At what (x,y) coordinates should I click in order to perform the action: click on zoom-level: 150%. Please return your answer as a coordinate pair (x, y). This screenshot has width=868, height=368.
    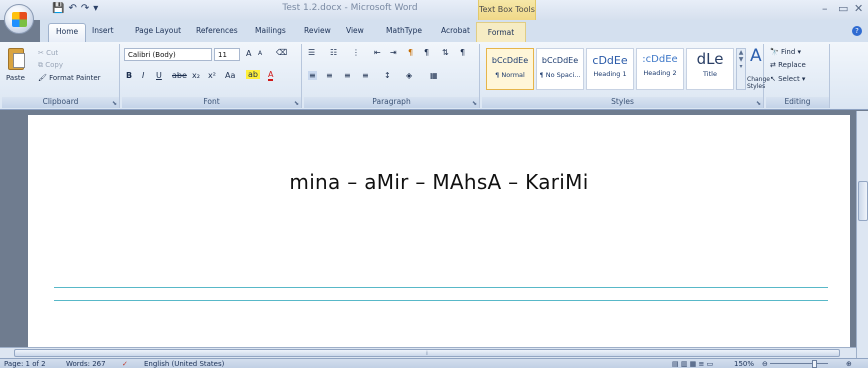
    Looking at the image, I should click on (744, 363).